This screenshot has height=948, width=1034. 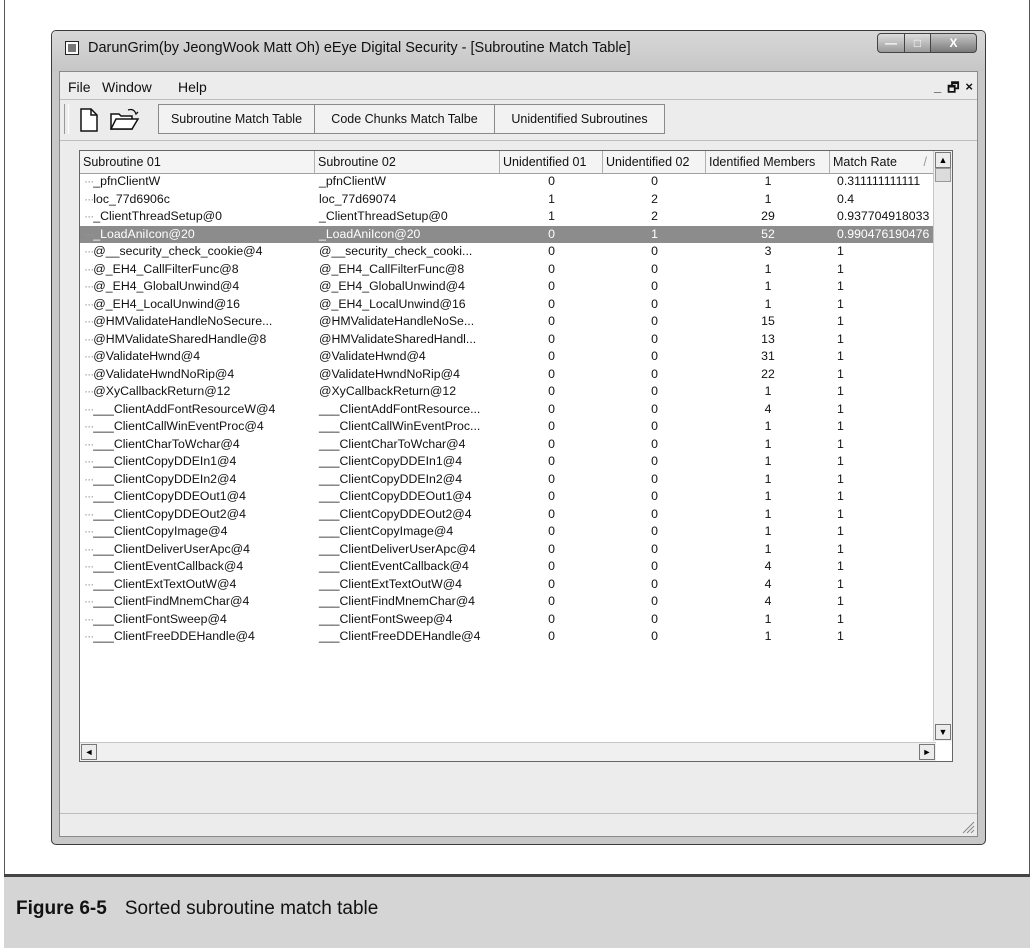 What do you see at coordinates (891, 43) in the screenshot?
I see `minimize-button: —` at bounding box center [891, 43].